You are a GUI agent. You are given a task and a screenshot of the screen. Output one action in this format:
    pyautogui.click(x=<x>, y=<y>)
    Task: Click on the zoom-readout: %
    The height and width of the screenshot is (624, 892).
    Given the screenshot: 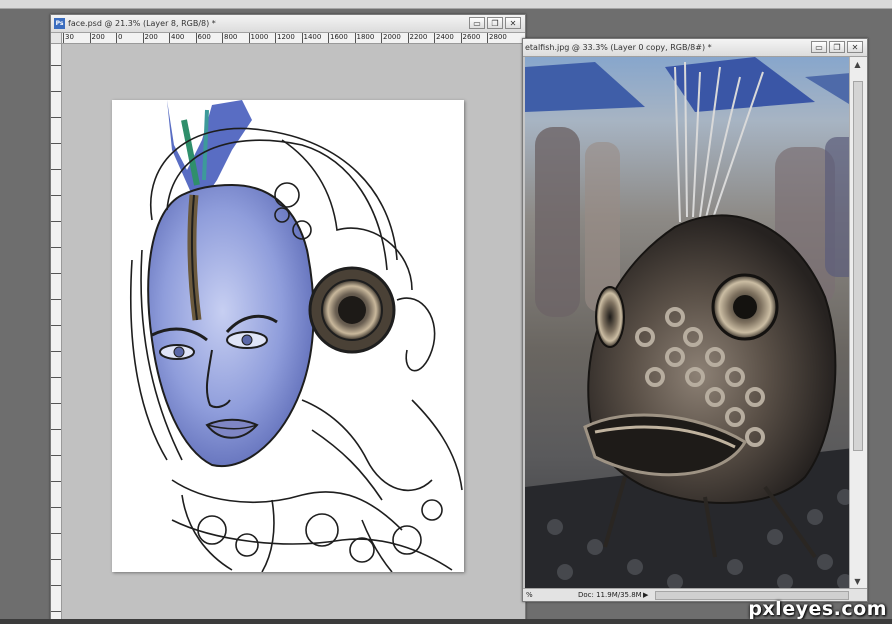 What is the action you would take?
    pyautogui.click(x=529, y=595)
    